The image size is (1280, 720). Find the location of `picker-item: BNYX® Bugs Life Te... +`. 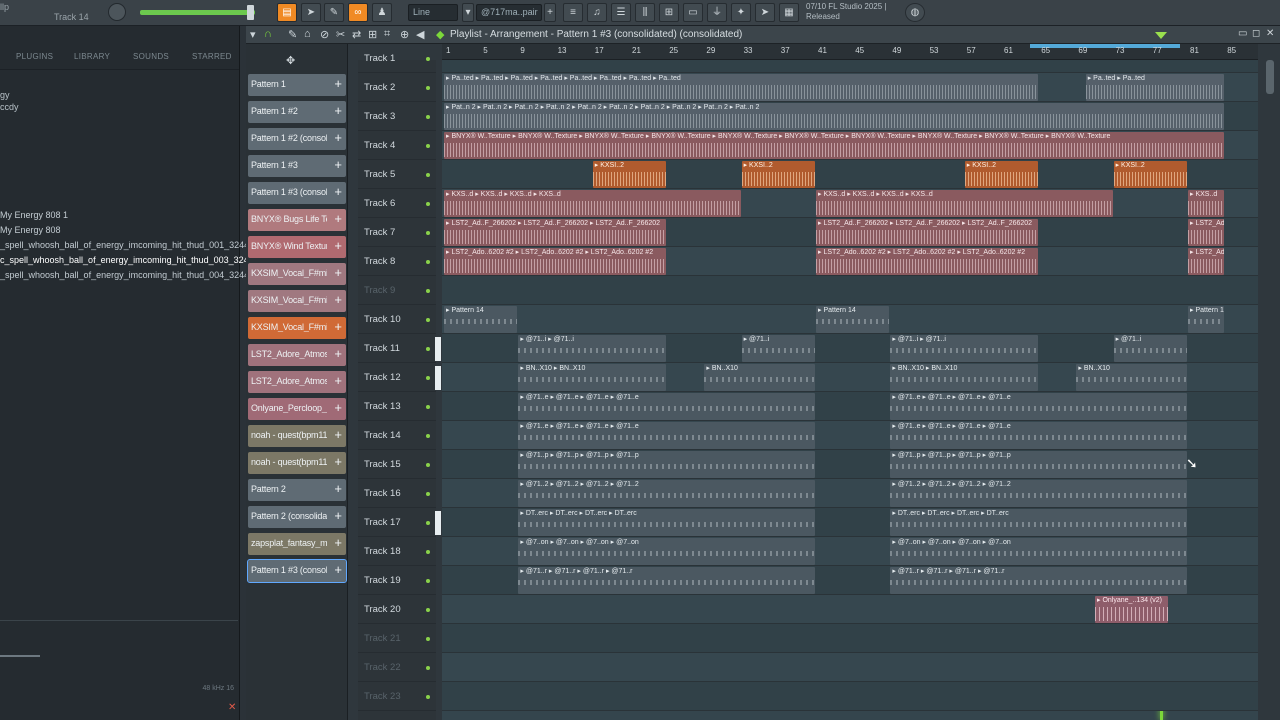

picker-item: BNYX® Bugs Life Te... + is located at coordinates (297, 220).